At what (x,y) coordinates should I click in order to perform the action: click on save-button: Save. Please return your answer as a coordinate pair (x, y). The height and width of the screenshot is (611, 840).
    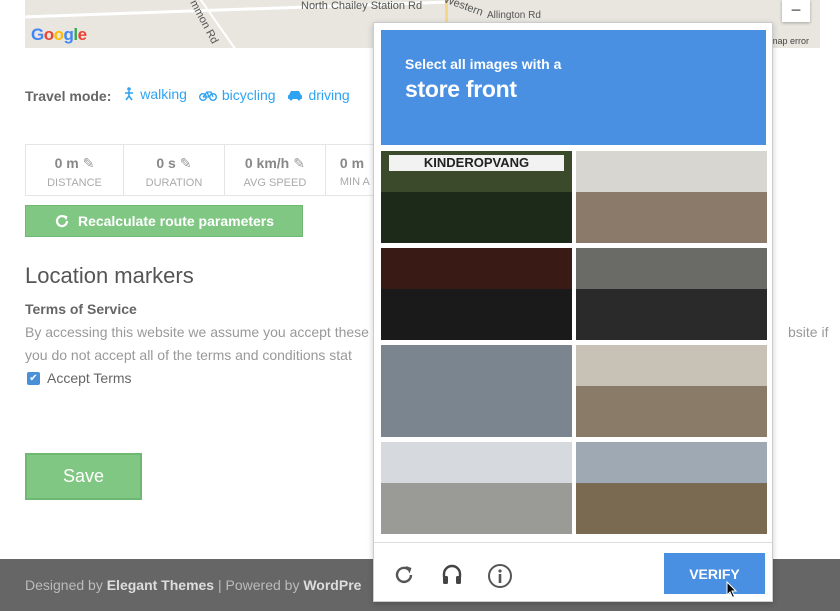
    Looking at the image, I should click on (83, 476).